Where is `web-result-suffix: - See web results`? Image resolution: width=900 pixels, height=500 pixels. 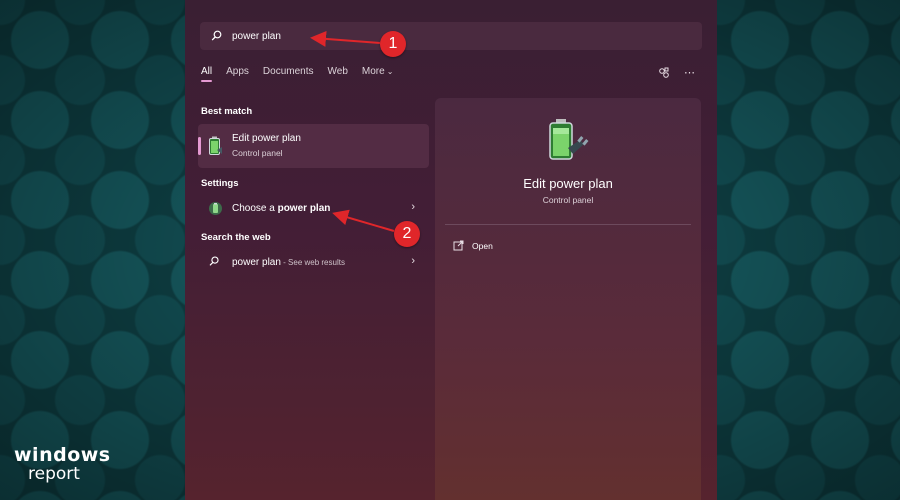 web-result-suffix: - See web results is located at coordinates (312, 262).